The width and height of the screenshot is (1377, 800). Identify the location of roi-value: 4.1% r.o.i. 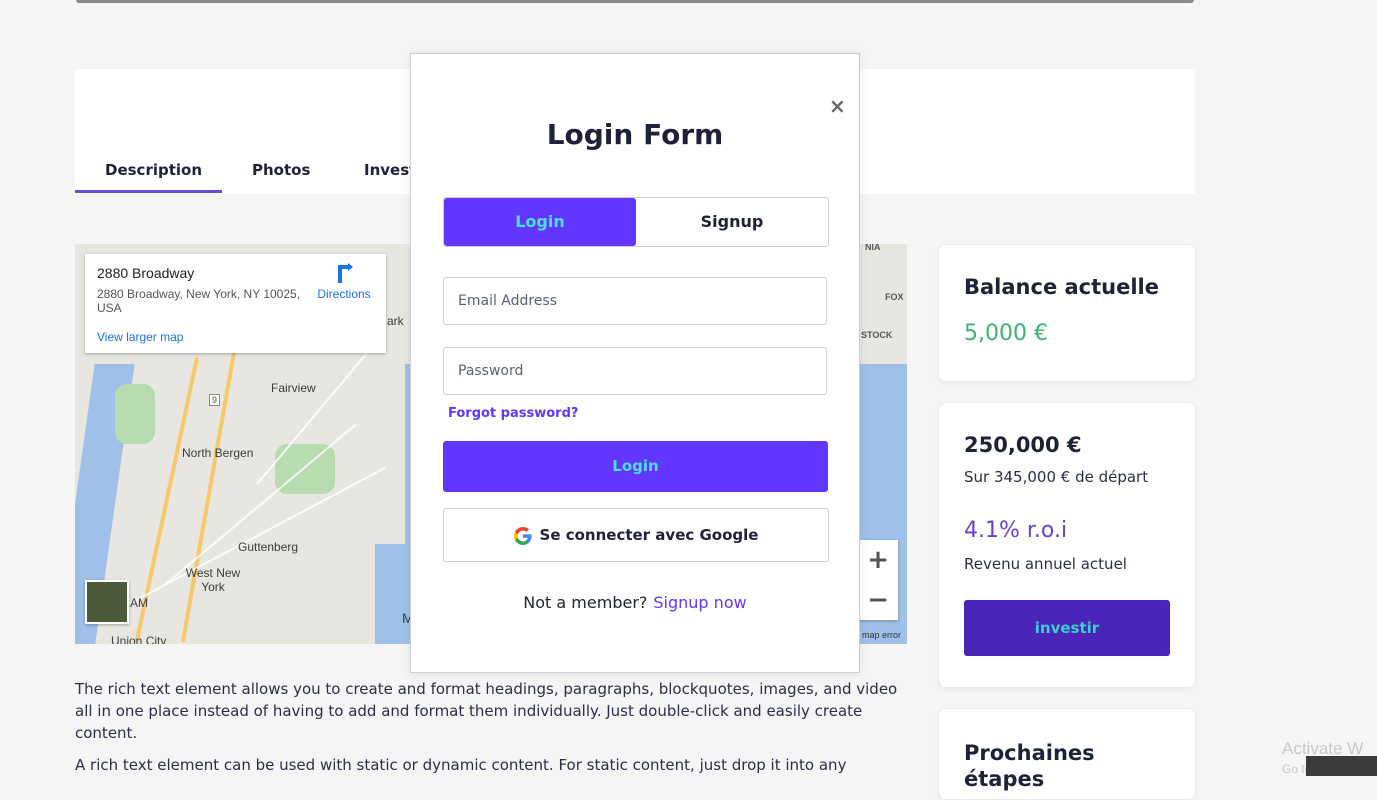
(1016, 530).